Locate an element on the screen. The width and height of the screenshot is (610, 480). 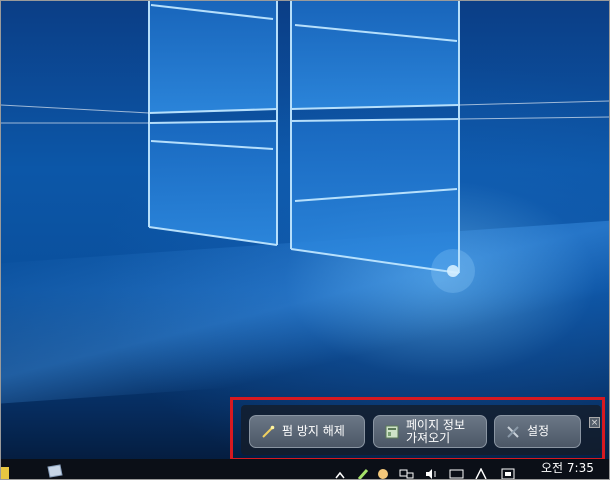
chevron-up-icon is located at coordinates (340, 472).